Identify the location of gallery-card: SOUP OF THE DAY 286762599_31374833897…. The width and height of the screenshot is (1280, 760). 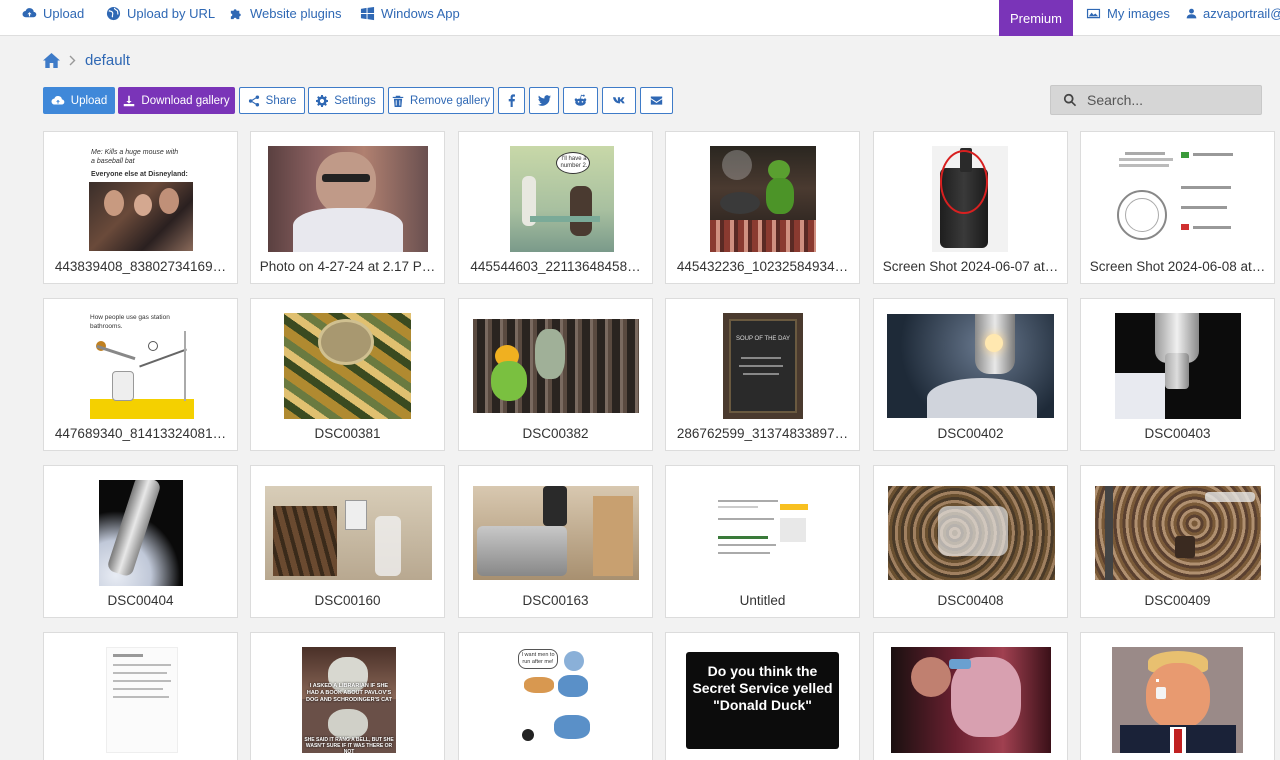
(762, 374).